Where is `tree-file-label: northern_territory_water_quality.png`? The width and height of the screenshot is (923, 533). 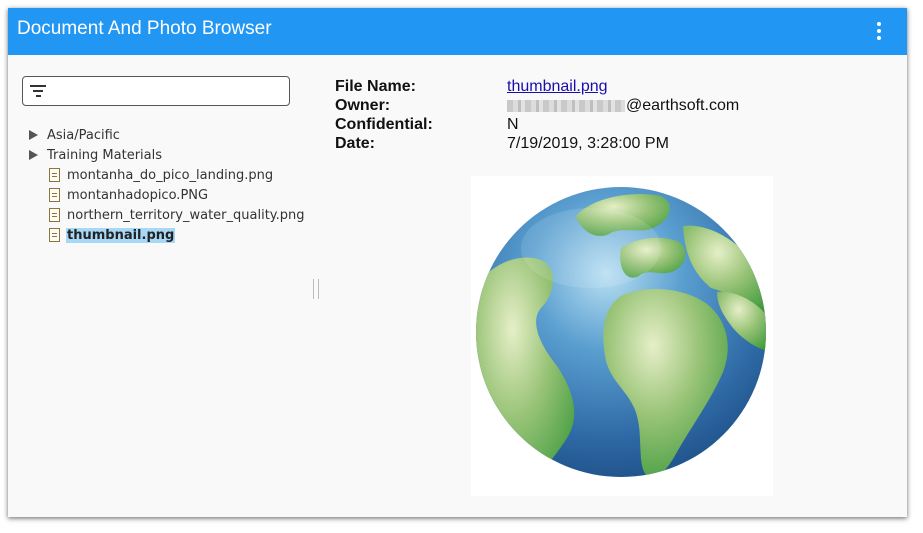 tree-file-label: northern_territory_water_quality.png is located at coordinates (186, 215).